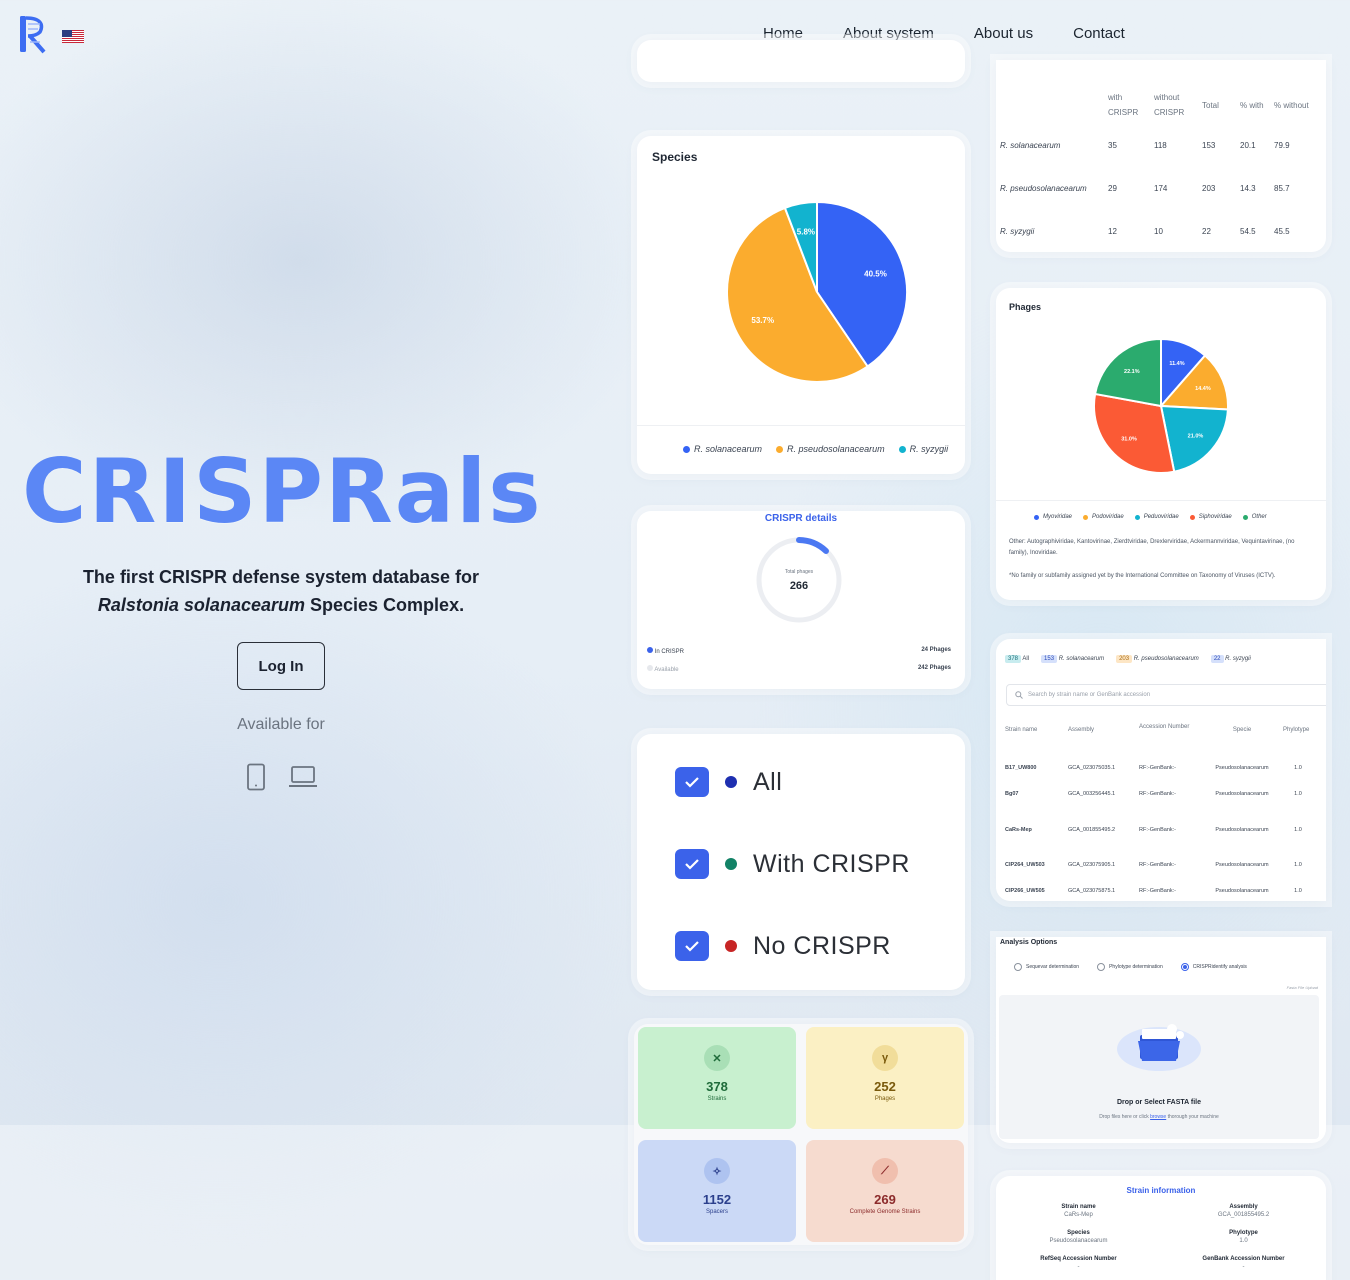 Image resolution: width=1350 pixels, height=1280 pixels. Describe the element at coordinates (1108, 517) in the screenshot. I see `legend-label: Podoviridae` at that location.